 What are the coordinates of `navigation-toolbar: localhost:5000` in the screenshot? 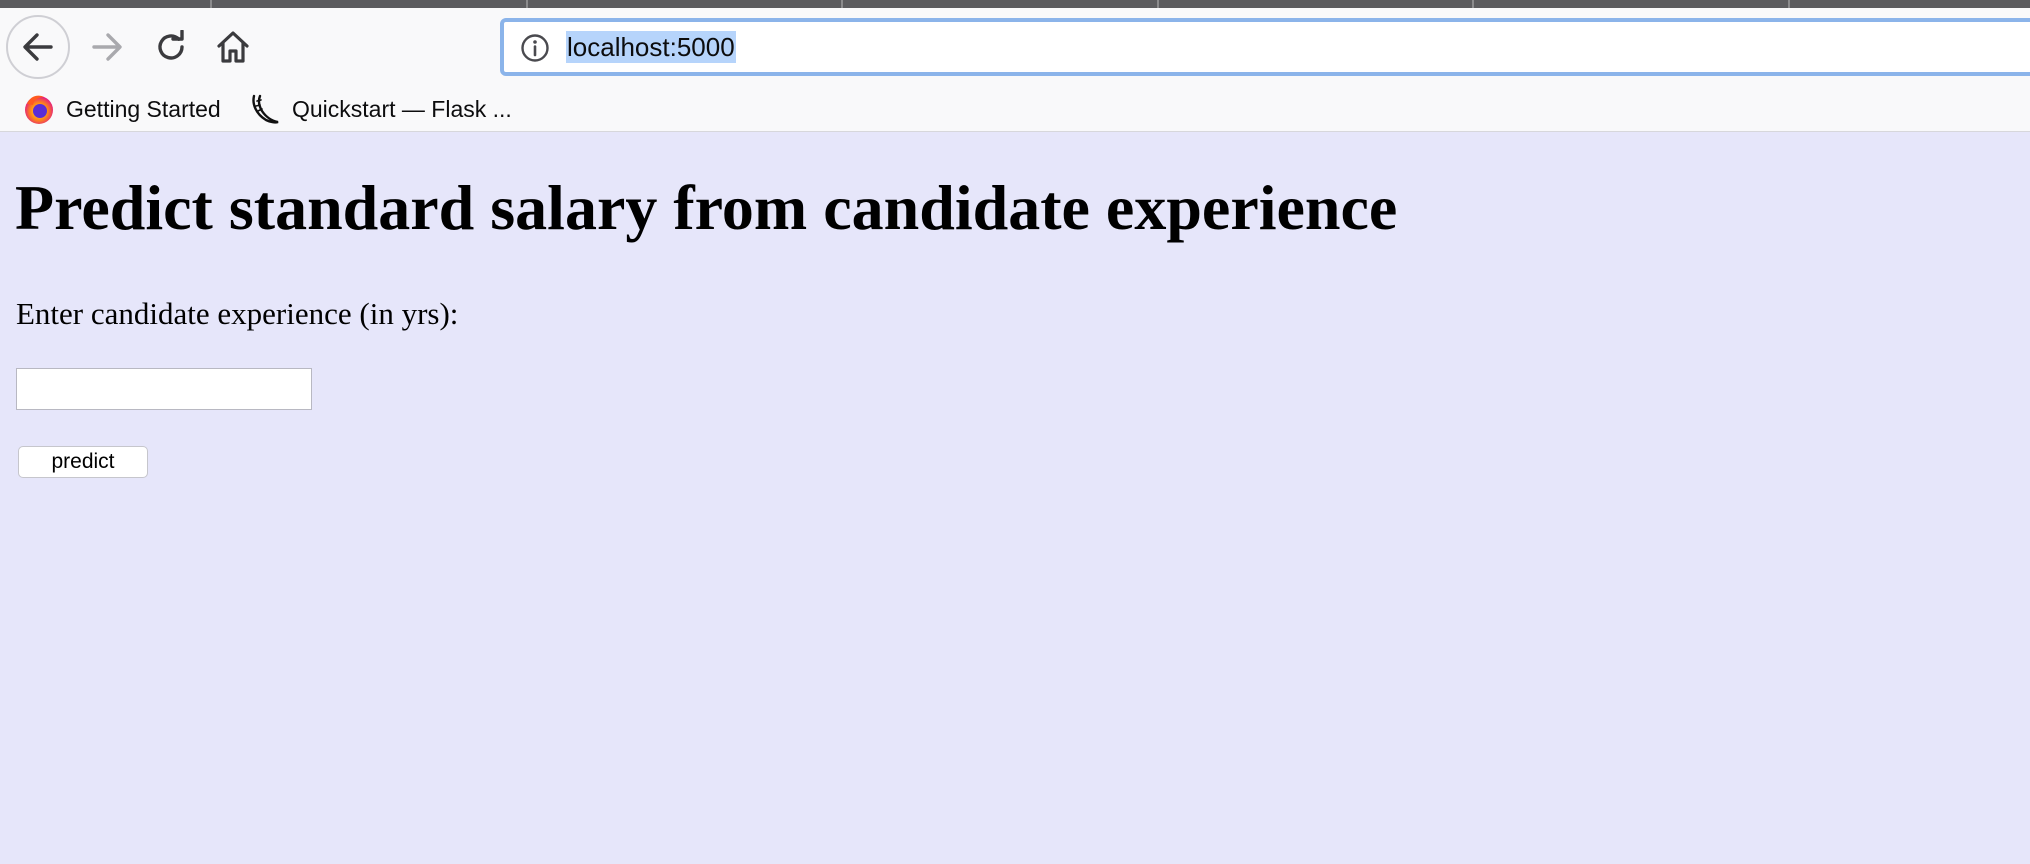 It's located at (1015, 48).